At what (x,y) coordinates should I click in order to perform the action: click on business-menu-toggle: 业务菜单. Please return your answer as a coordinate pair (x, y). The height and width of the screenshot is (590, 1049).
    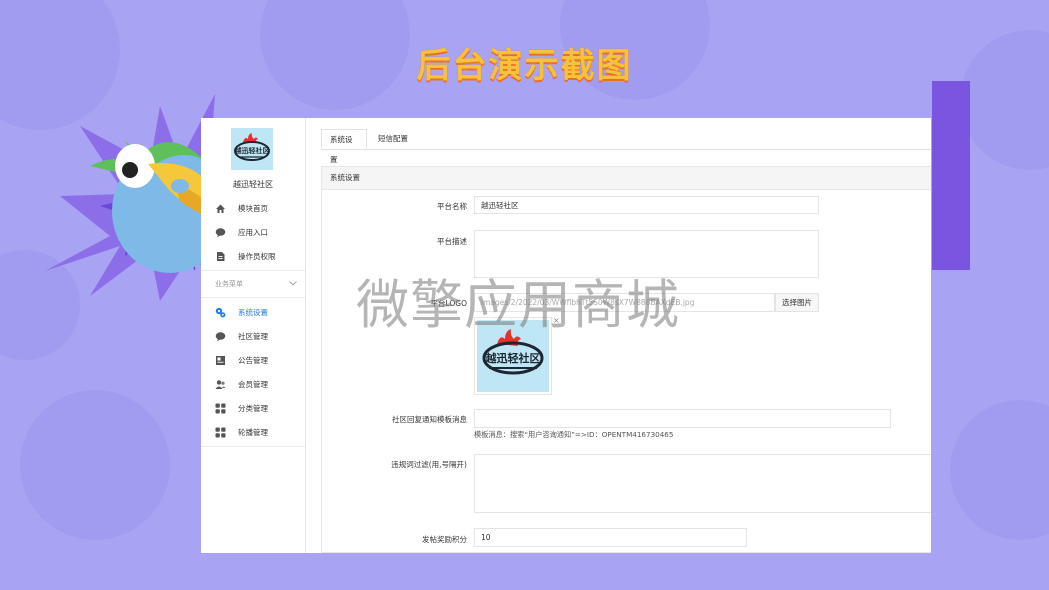
    Looking at the image, I should click on (253, 284).